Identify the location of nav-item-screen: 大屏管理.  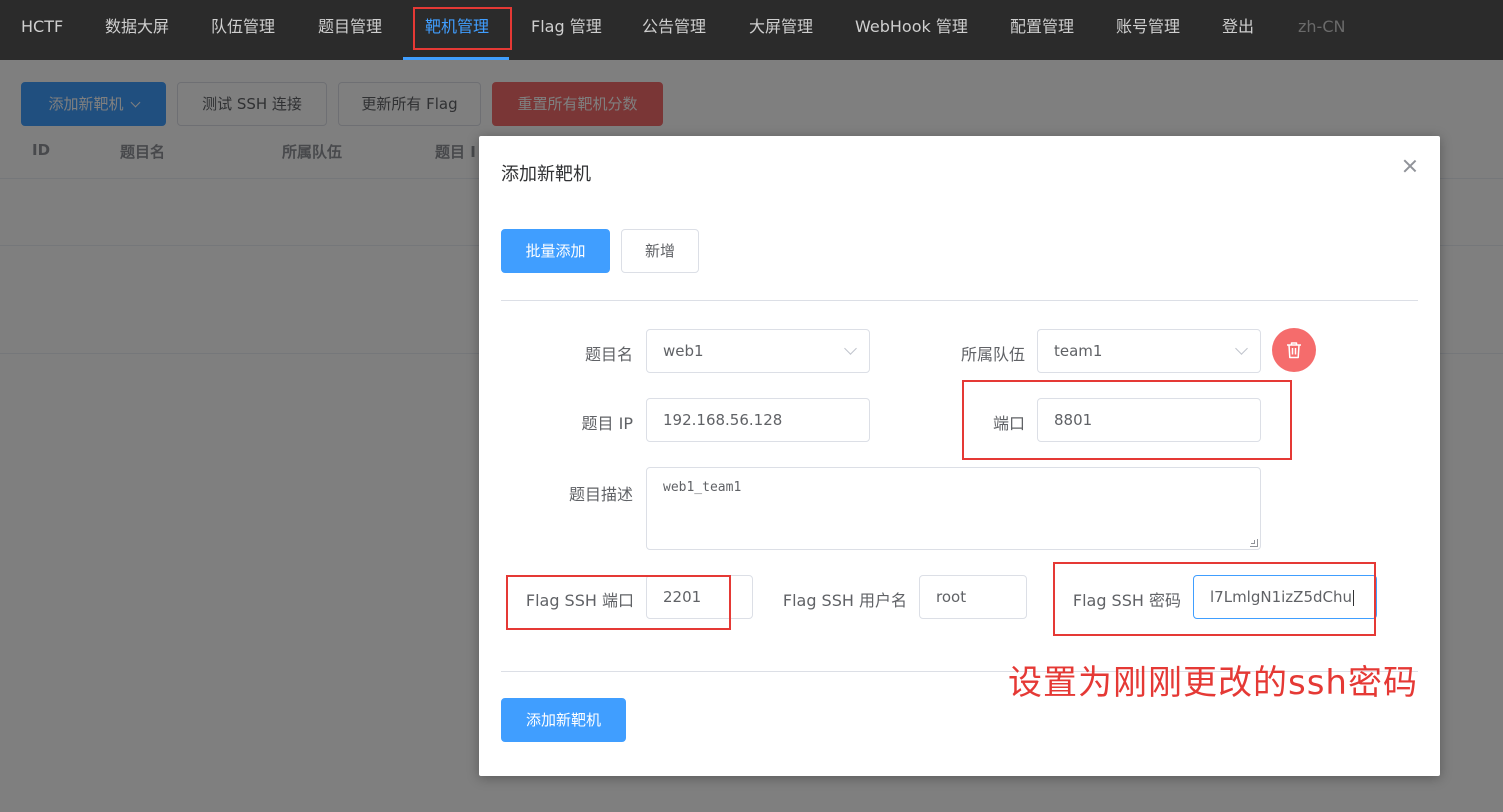
(781, 30).